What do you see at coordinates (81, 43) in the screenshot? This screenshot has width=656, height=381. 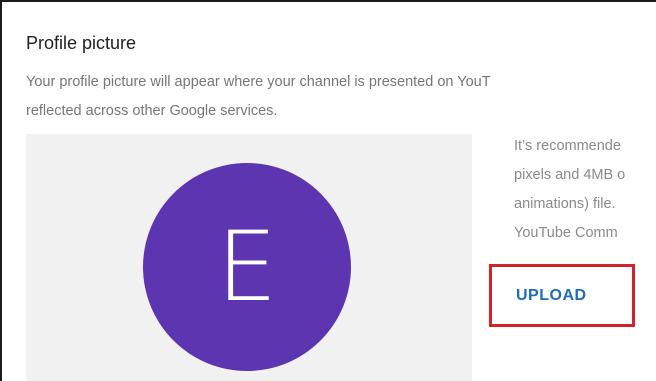 I see `section-title: Profile picture` at bounding box center [81, 43].